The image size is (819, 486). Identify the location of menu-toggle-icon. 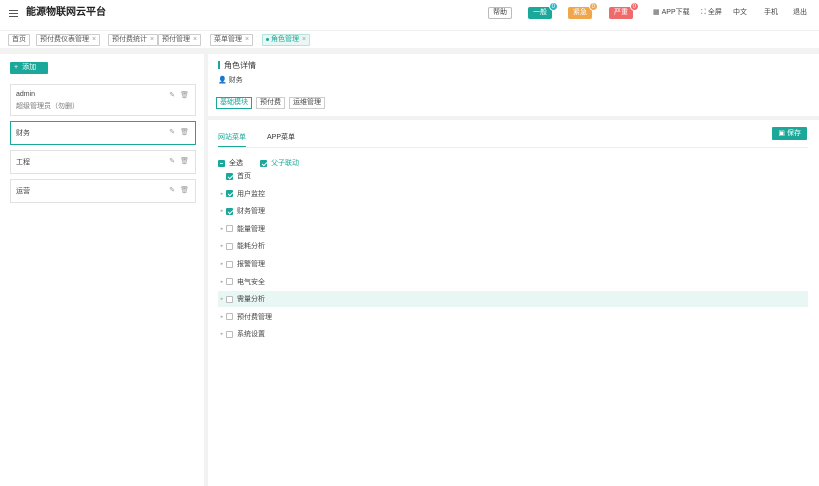
(13, 14).